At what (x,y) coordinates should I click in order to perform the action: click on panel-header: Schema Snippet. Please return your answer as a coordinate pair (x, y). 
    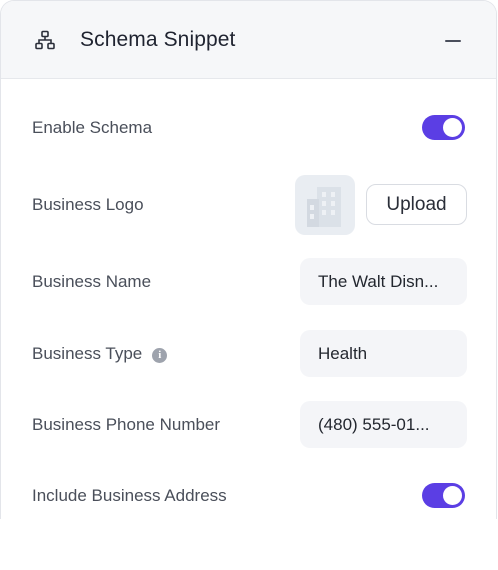
    Looking at the image, I should click on (248, 40).